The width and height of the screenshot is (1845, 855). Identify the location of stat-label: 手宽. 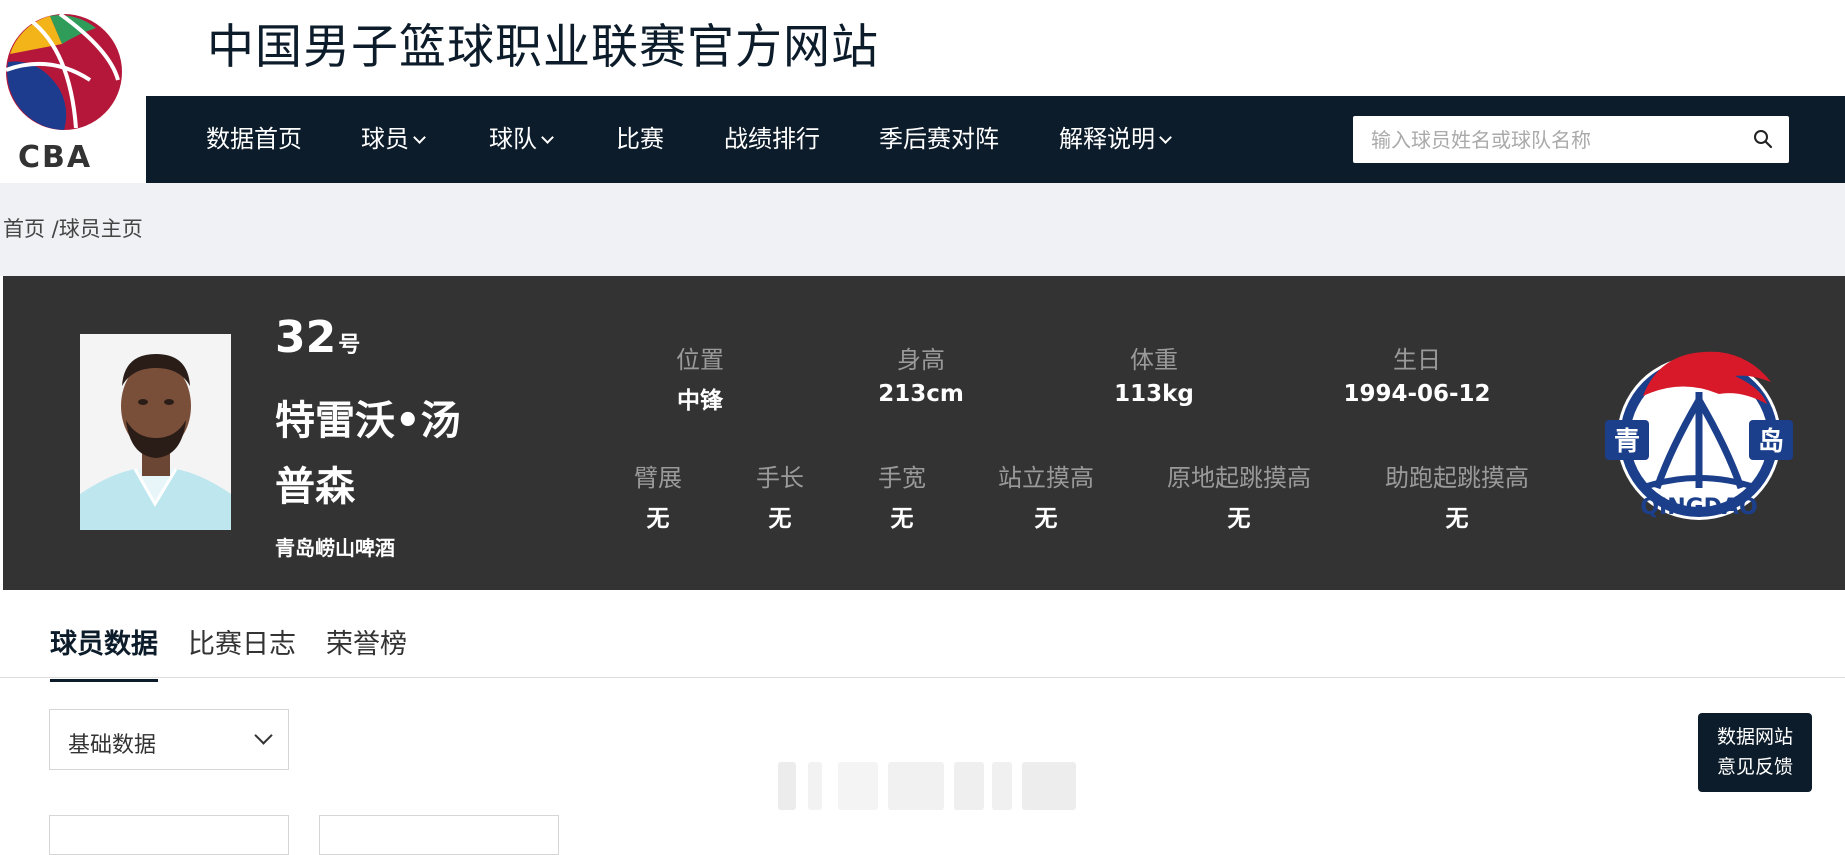
(902, 478).